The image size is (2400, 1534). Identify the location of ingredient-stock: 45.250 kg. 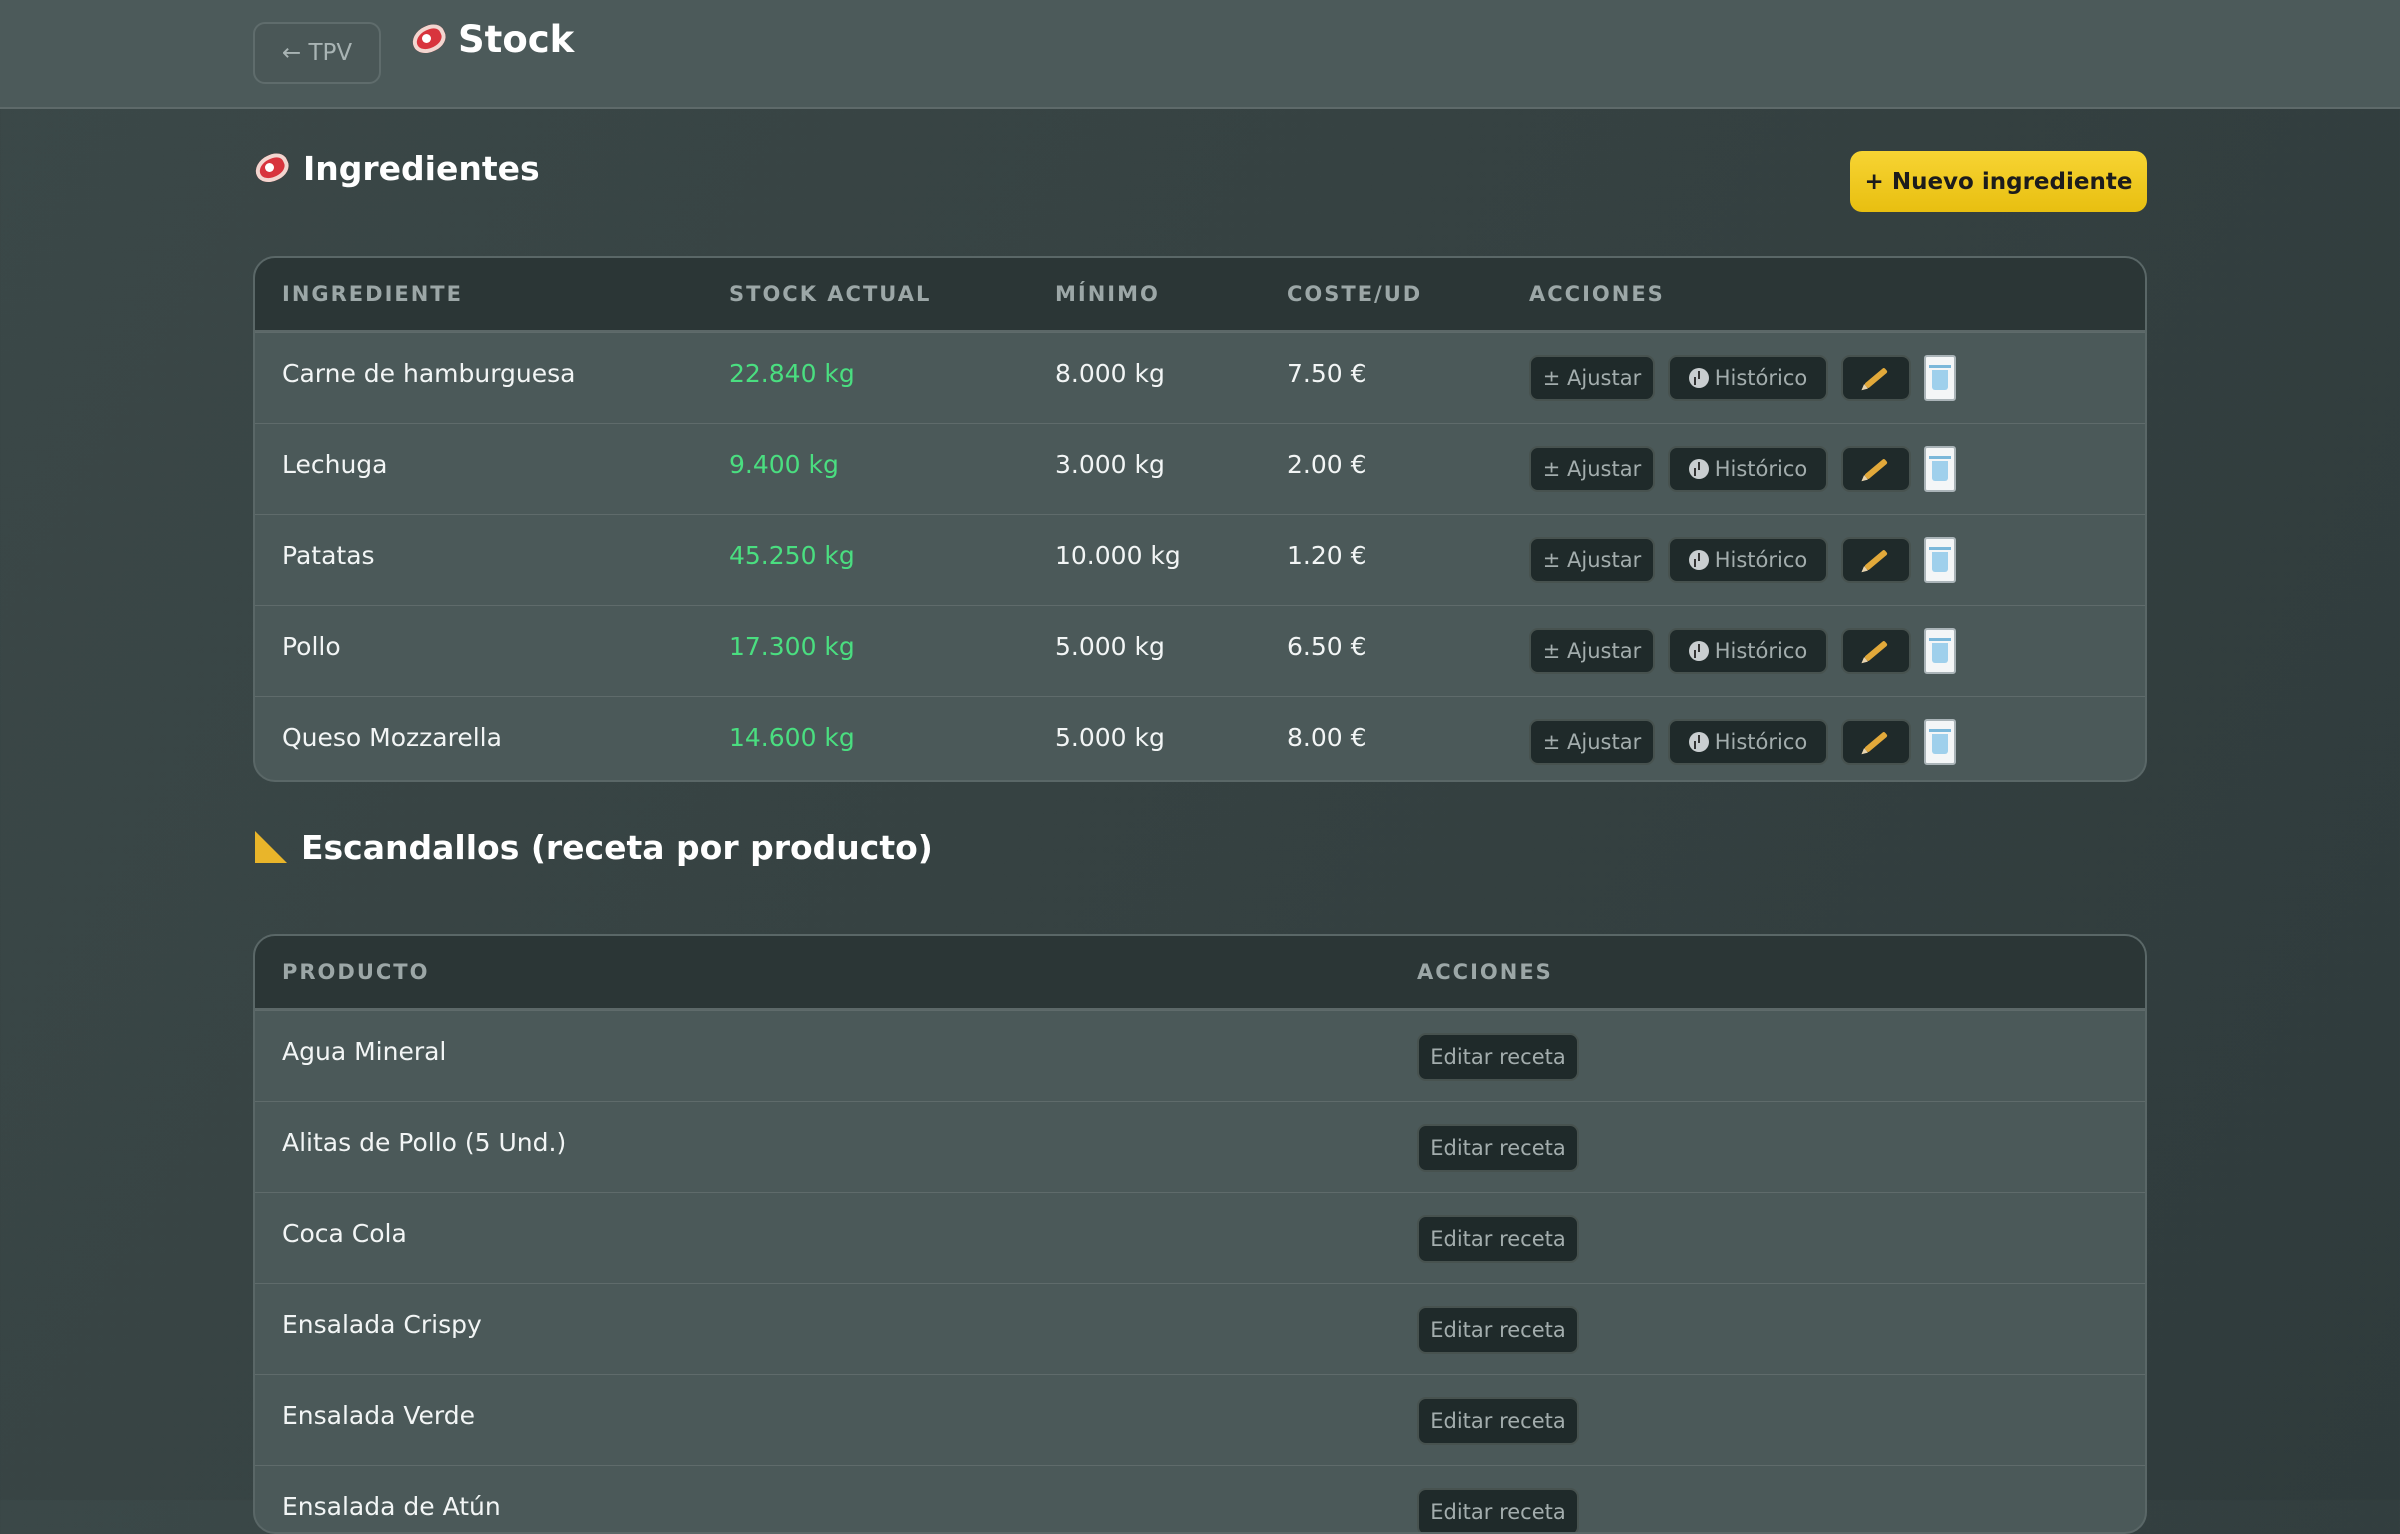
(792, 555).